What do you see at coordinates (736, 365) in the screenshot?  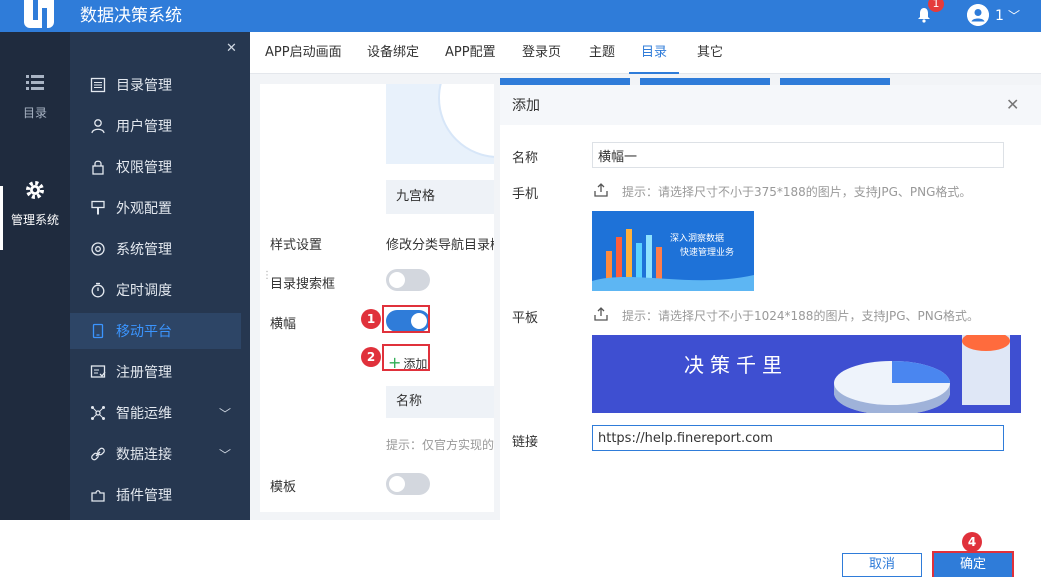 I see `tablet-image-text: 决策千里` at bounding box center [736, 365].